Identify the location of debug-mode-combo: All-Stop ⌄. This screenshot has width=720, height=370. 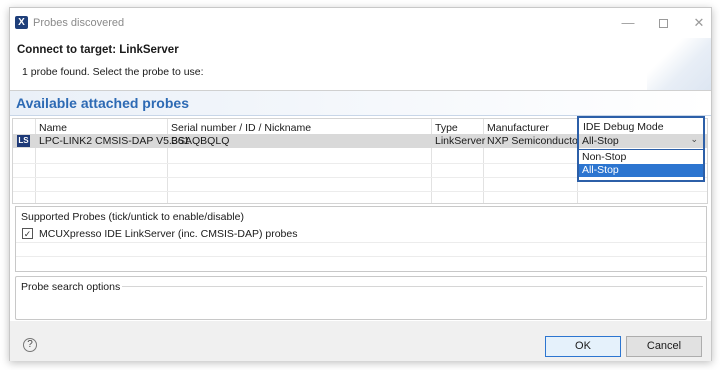
(641, 141).